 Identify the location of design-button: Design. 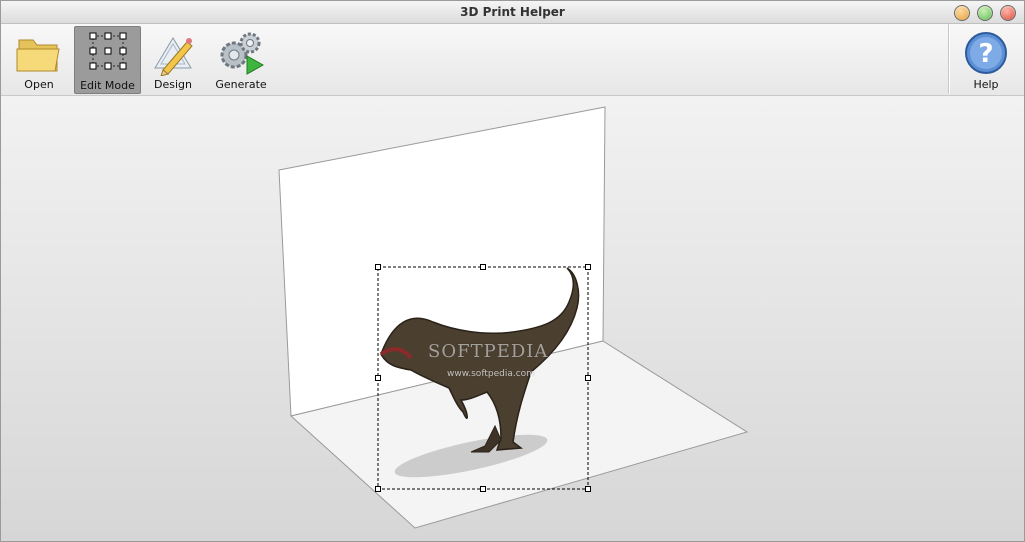
(173, 59).